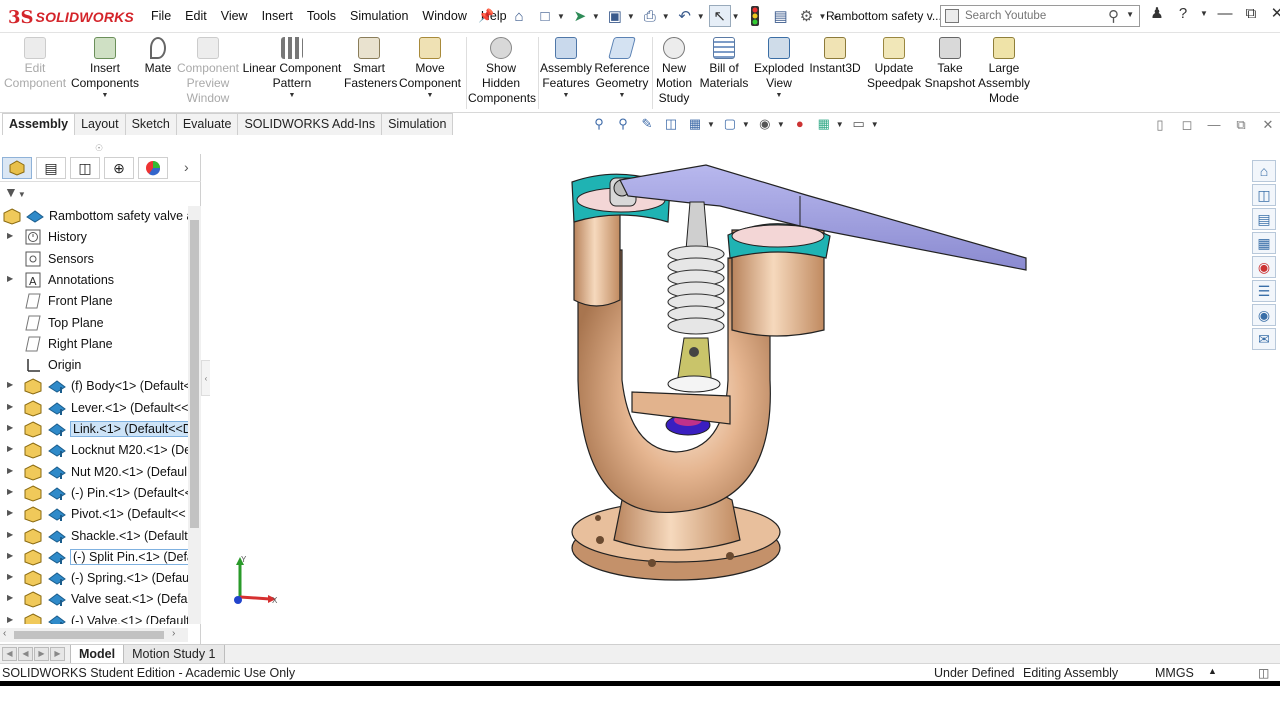  I want to click on menu-simulation: Simulation, so click(379, 16).